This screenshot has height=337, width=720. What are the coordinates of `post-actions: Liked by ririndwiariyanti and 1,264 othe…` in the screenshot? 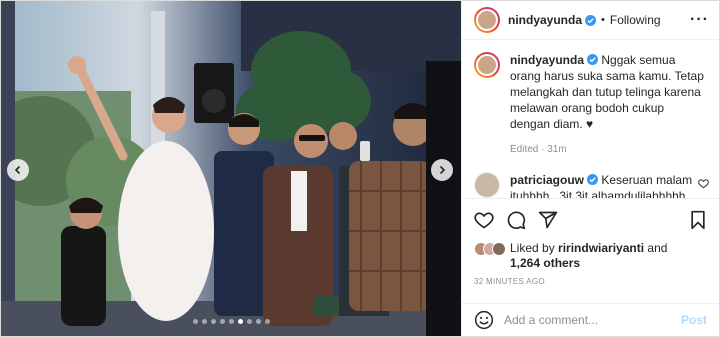 It's located at (590, 250).